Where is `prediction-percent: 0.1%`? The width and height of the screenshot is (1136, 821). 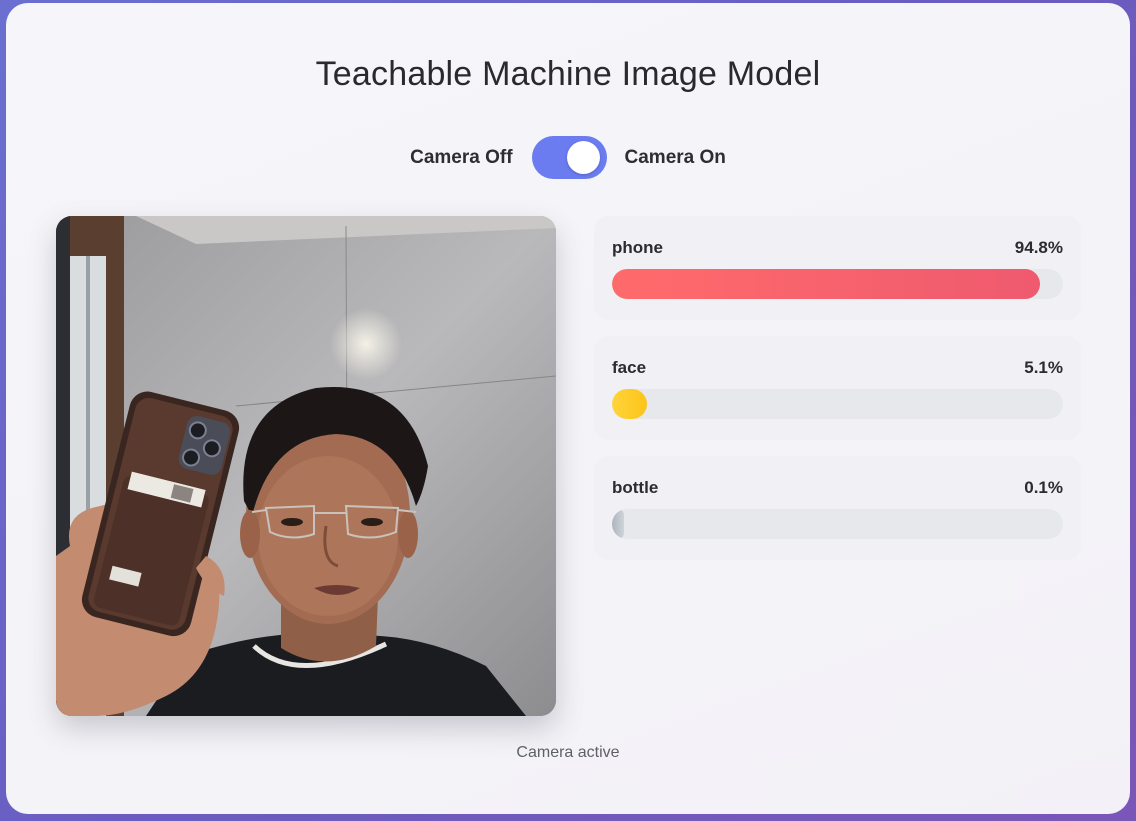
prediction-percent: 0.1% is located at coordinates (1043, 487).